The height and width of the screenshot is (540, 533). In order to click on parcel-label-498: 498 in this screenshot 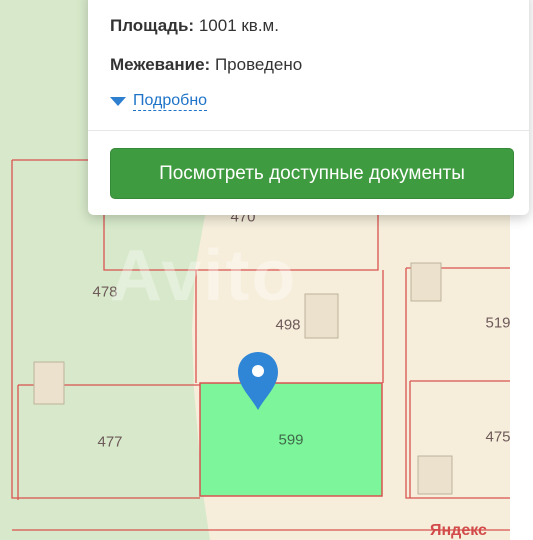, I will do `click(288, 325)`.